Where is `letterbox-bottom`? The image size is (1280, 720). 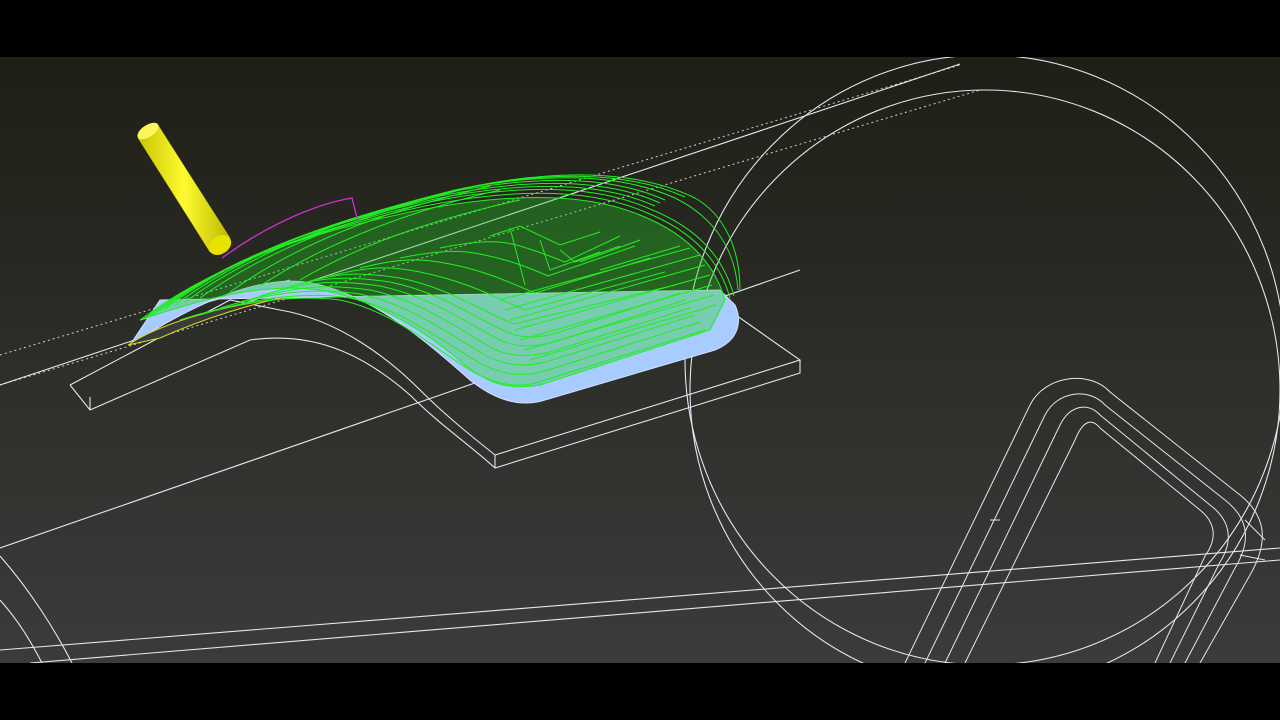
letterbox-bottom is located at coordinates (640, 691).